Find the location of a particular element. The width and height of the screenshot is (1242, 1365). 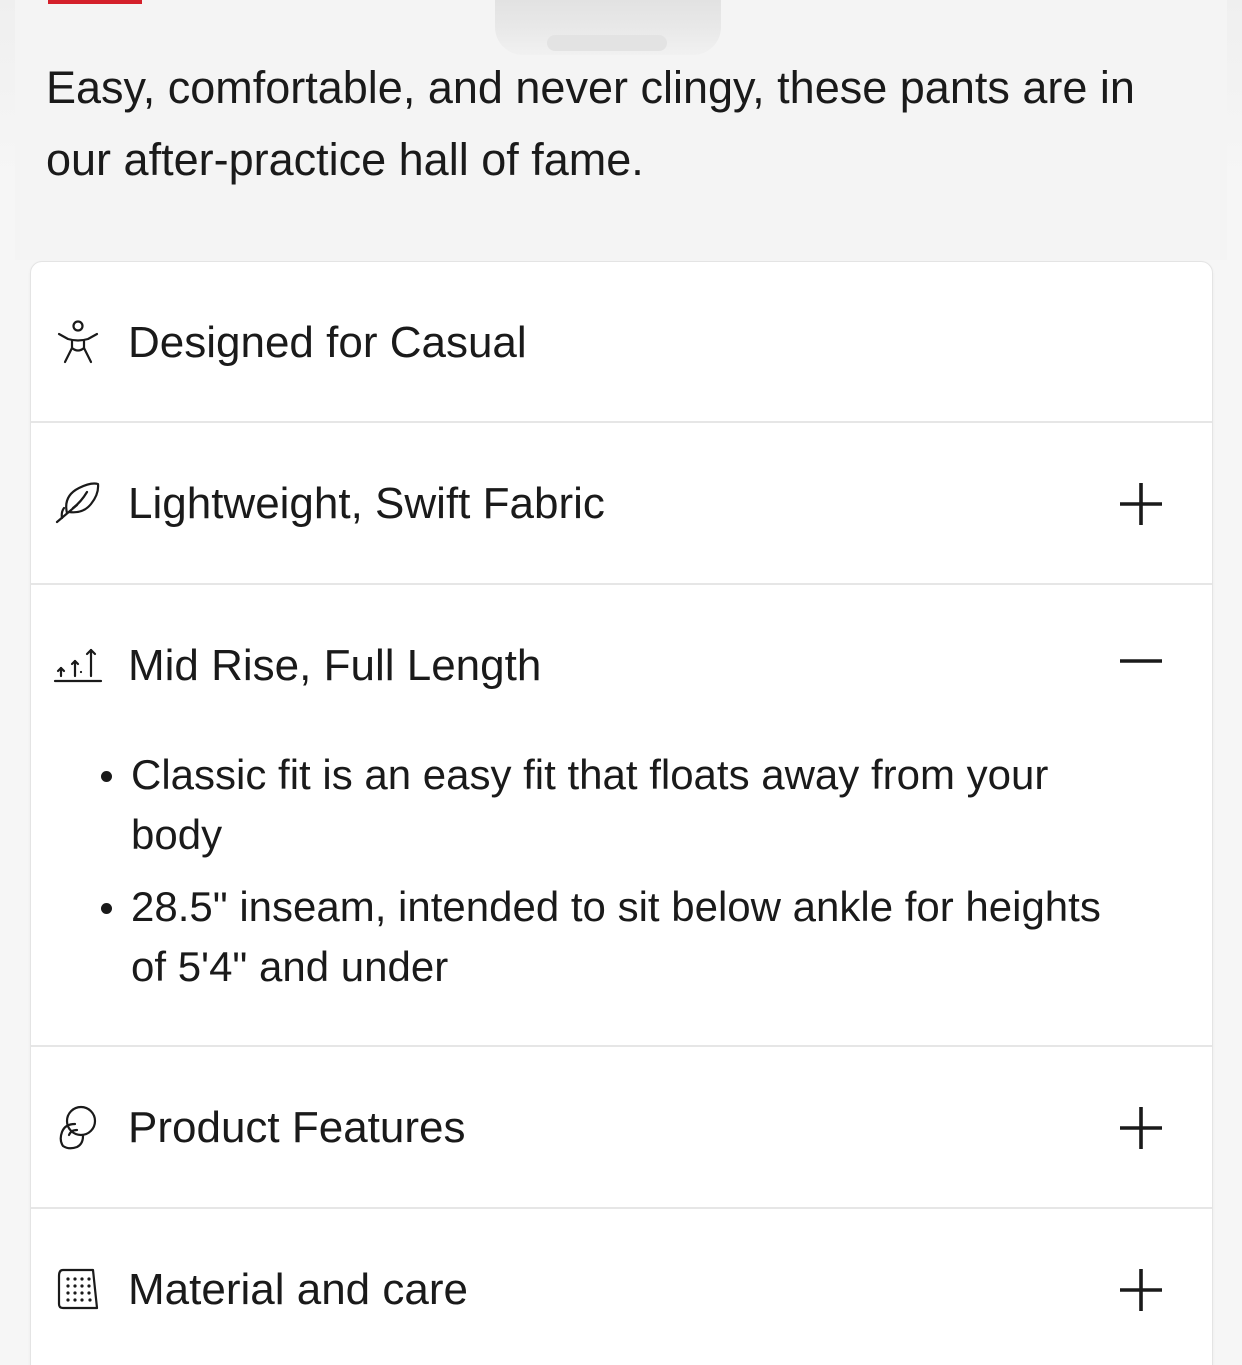

detail-row-label: Material and care is located at coordinates (298, 1289).